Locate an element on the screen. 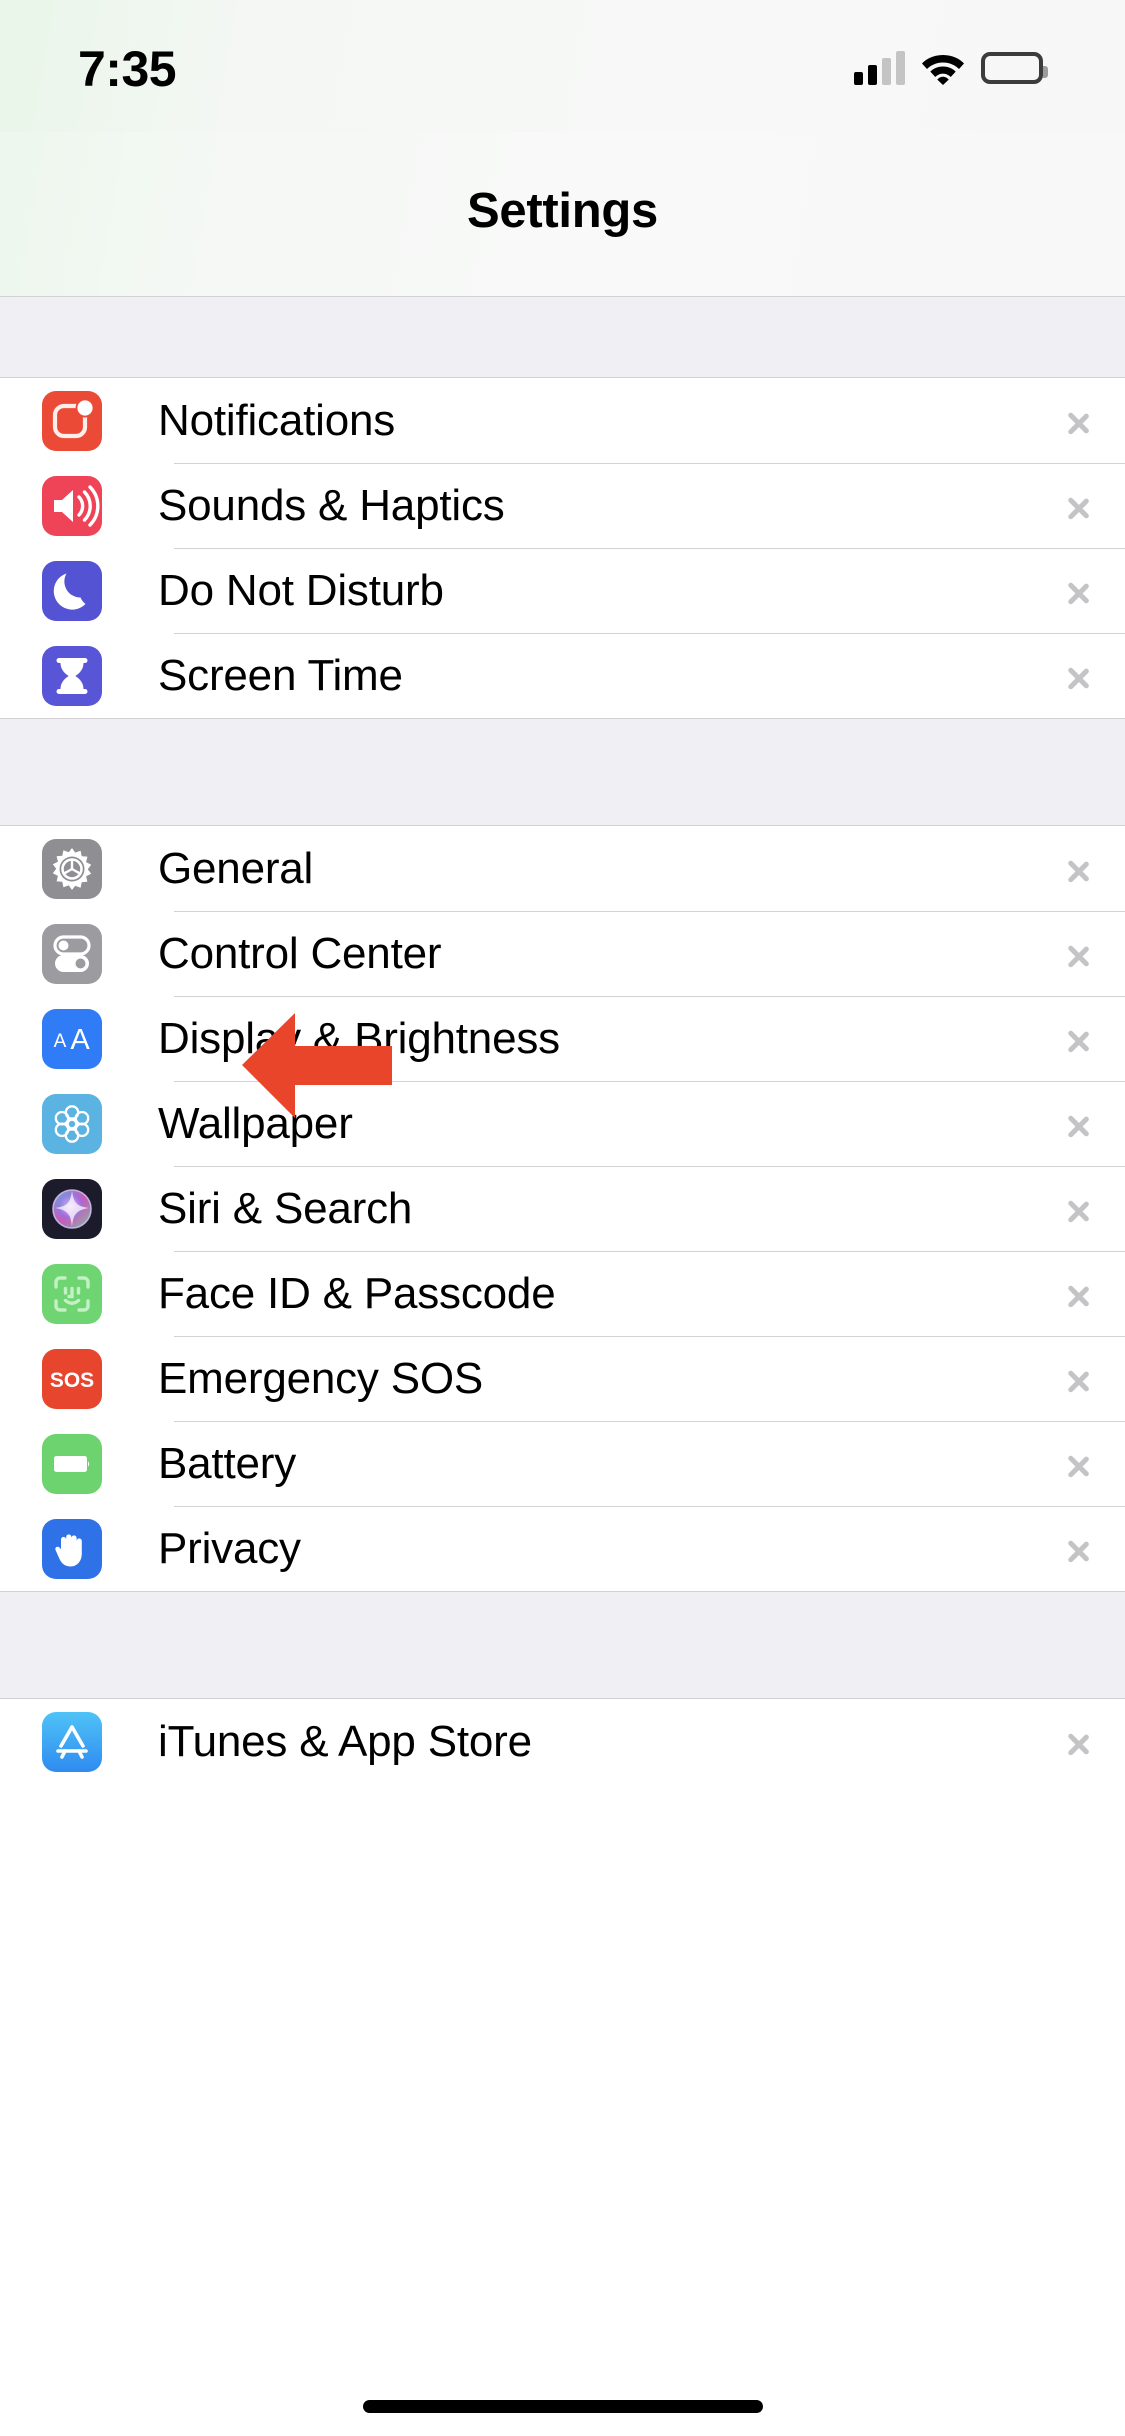 This screenshot has height=2436, width=1125. notifications-icon is located at coordinates (72, 420).